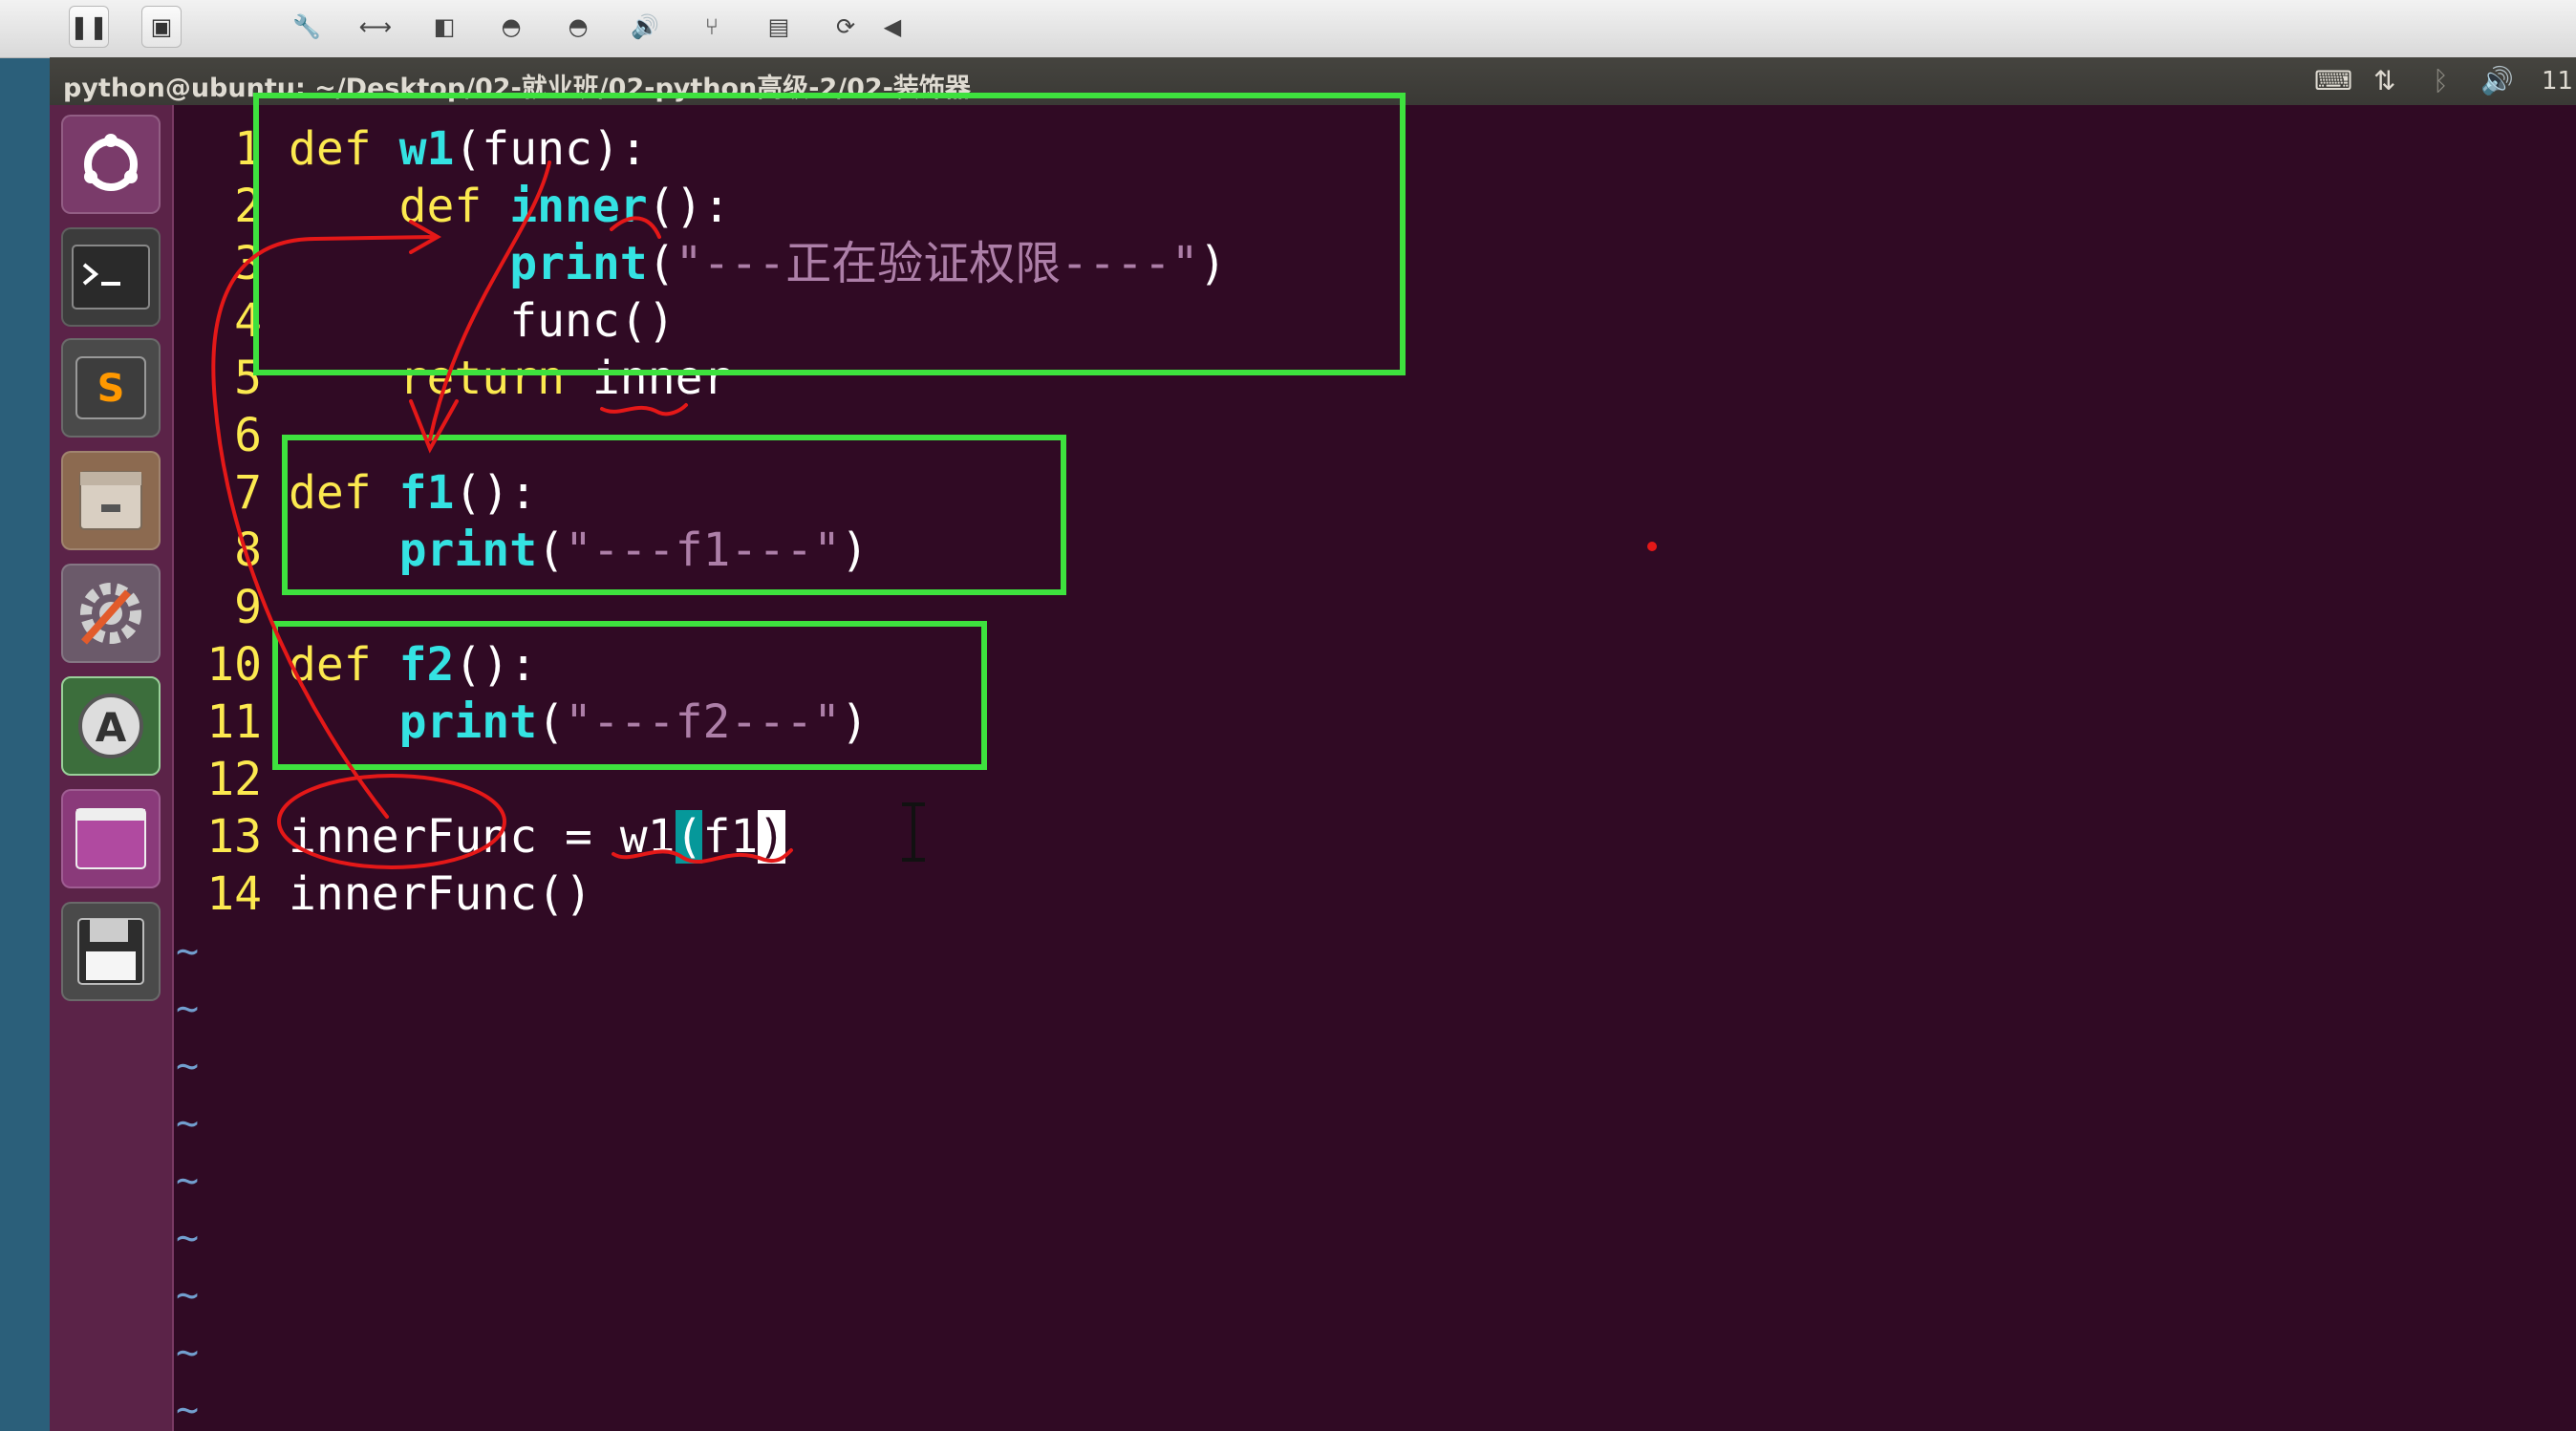 The width and height of the screenshot is (2576, 1431). Describe the element at coordinates (1288, 29) in the screenshot. I see `vm-toolbar: ❚❚ ▣ 🔧 ⟷ ◧ ◓ ◓ 🔊 ⑂ ▤ ⟳ ◀` at that location.